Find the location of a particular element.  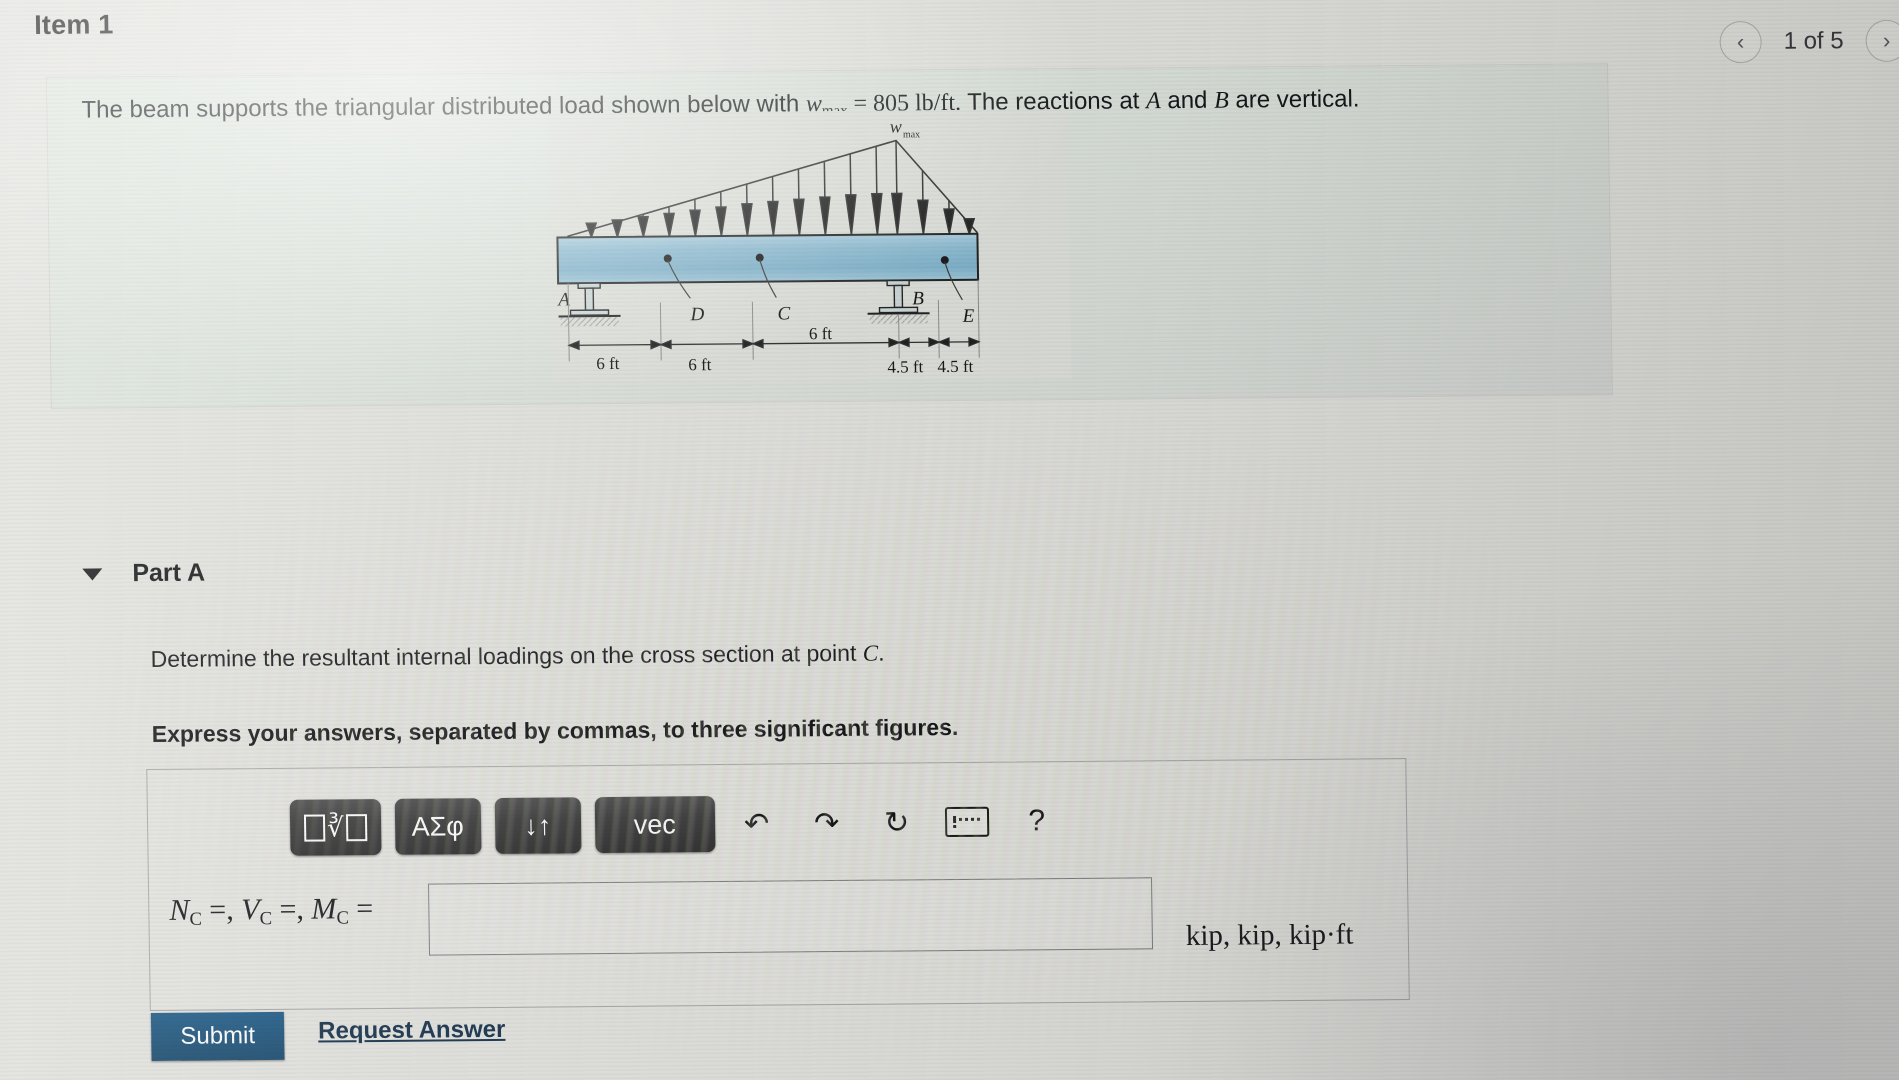

beam-body is located at coordinates (768, 258).